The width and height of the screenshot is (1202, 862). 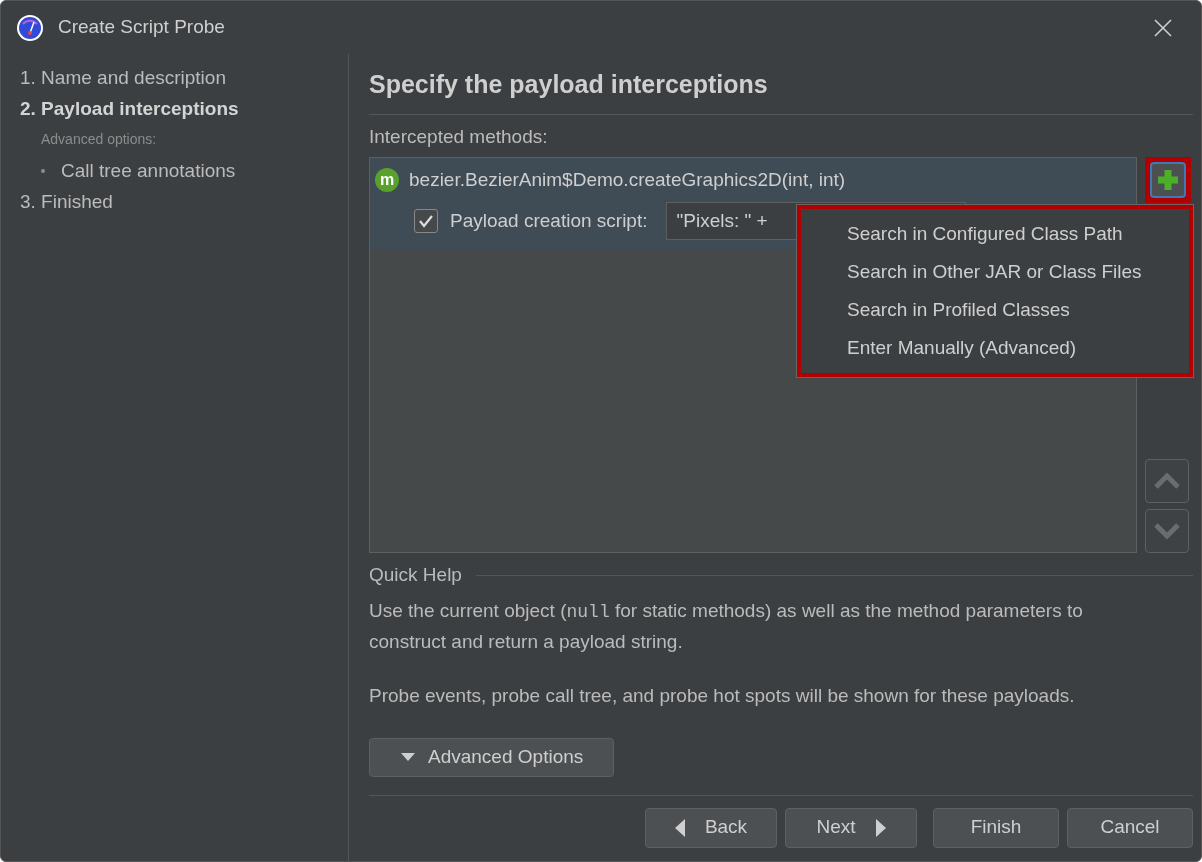 What do you see at coordinates (627, 179) in the screenshot?
I see `method-name: bezier.BezierAnim$Demo.createGraphics2D(int, int)` at bounding box center [627, 179].